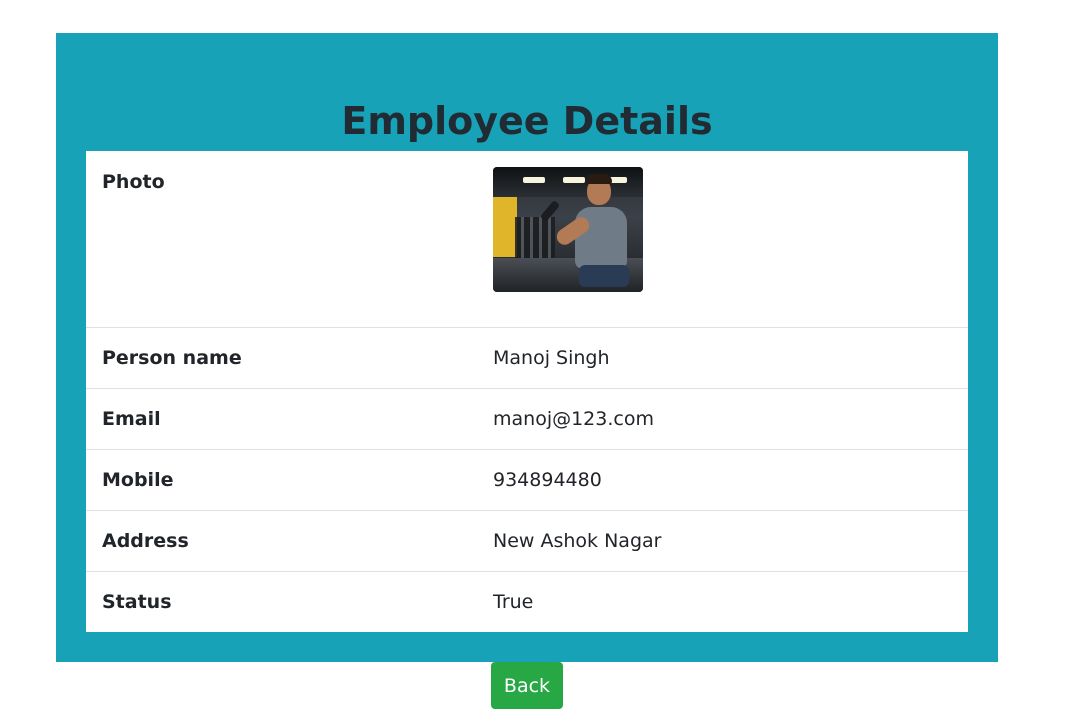 This screenshot has height=722, width=1087. I want to click on table-row: Address New Ashok Nagar, so click(527, 541).